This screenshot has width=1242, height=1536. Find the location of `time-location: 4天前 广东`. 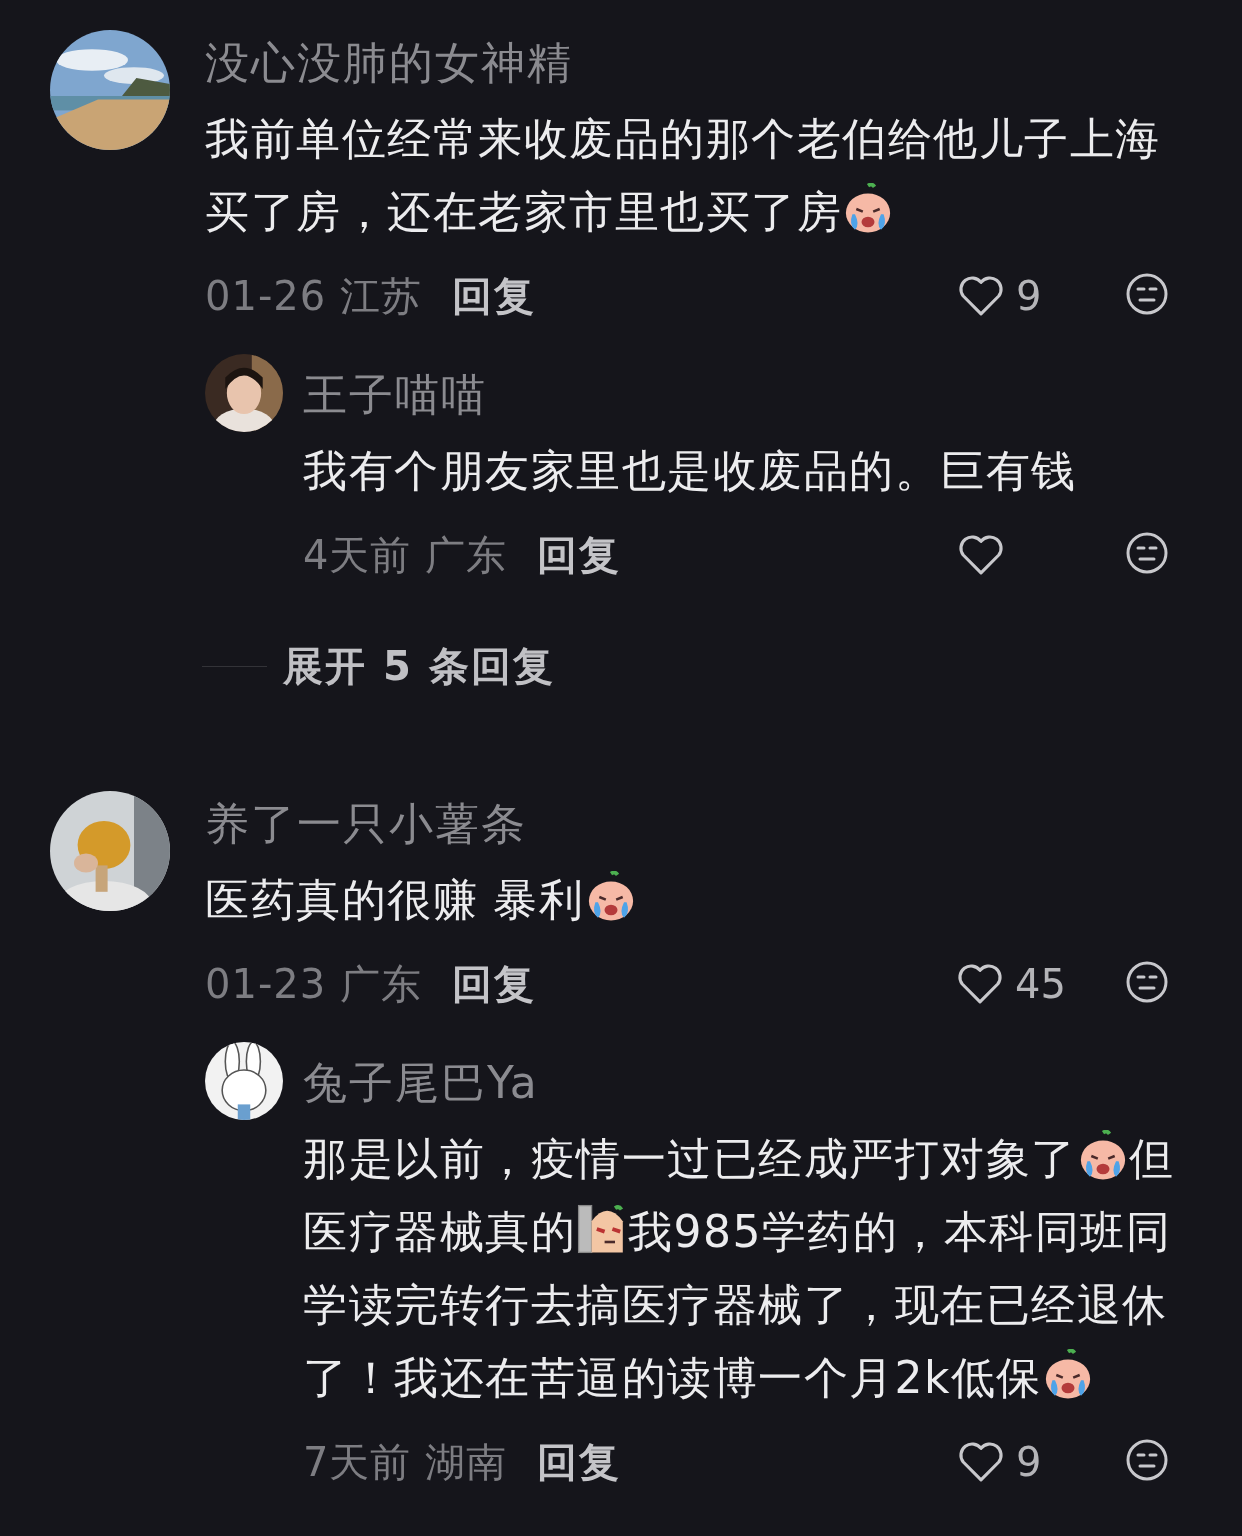

time-location: 4天前 广东 is located at coordinates (405, 555).